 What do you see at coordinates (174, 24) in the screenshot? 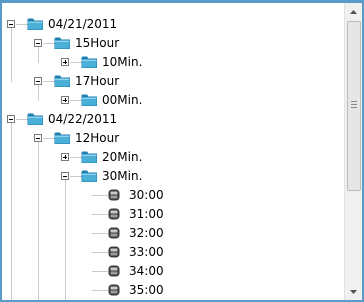
I see `tree-folder-node: 04/21/2011` at bounding box center [174, 24].